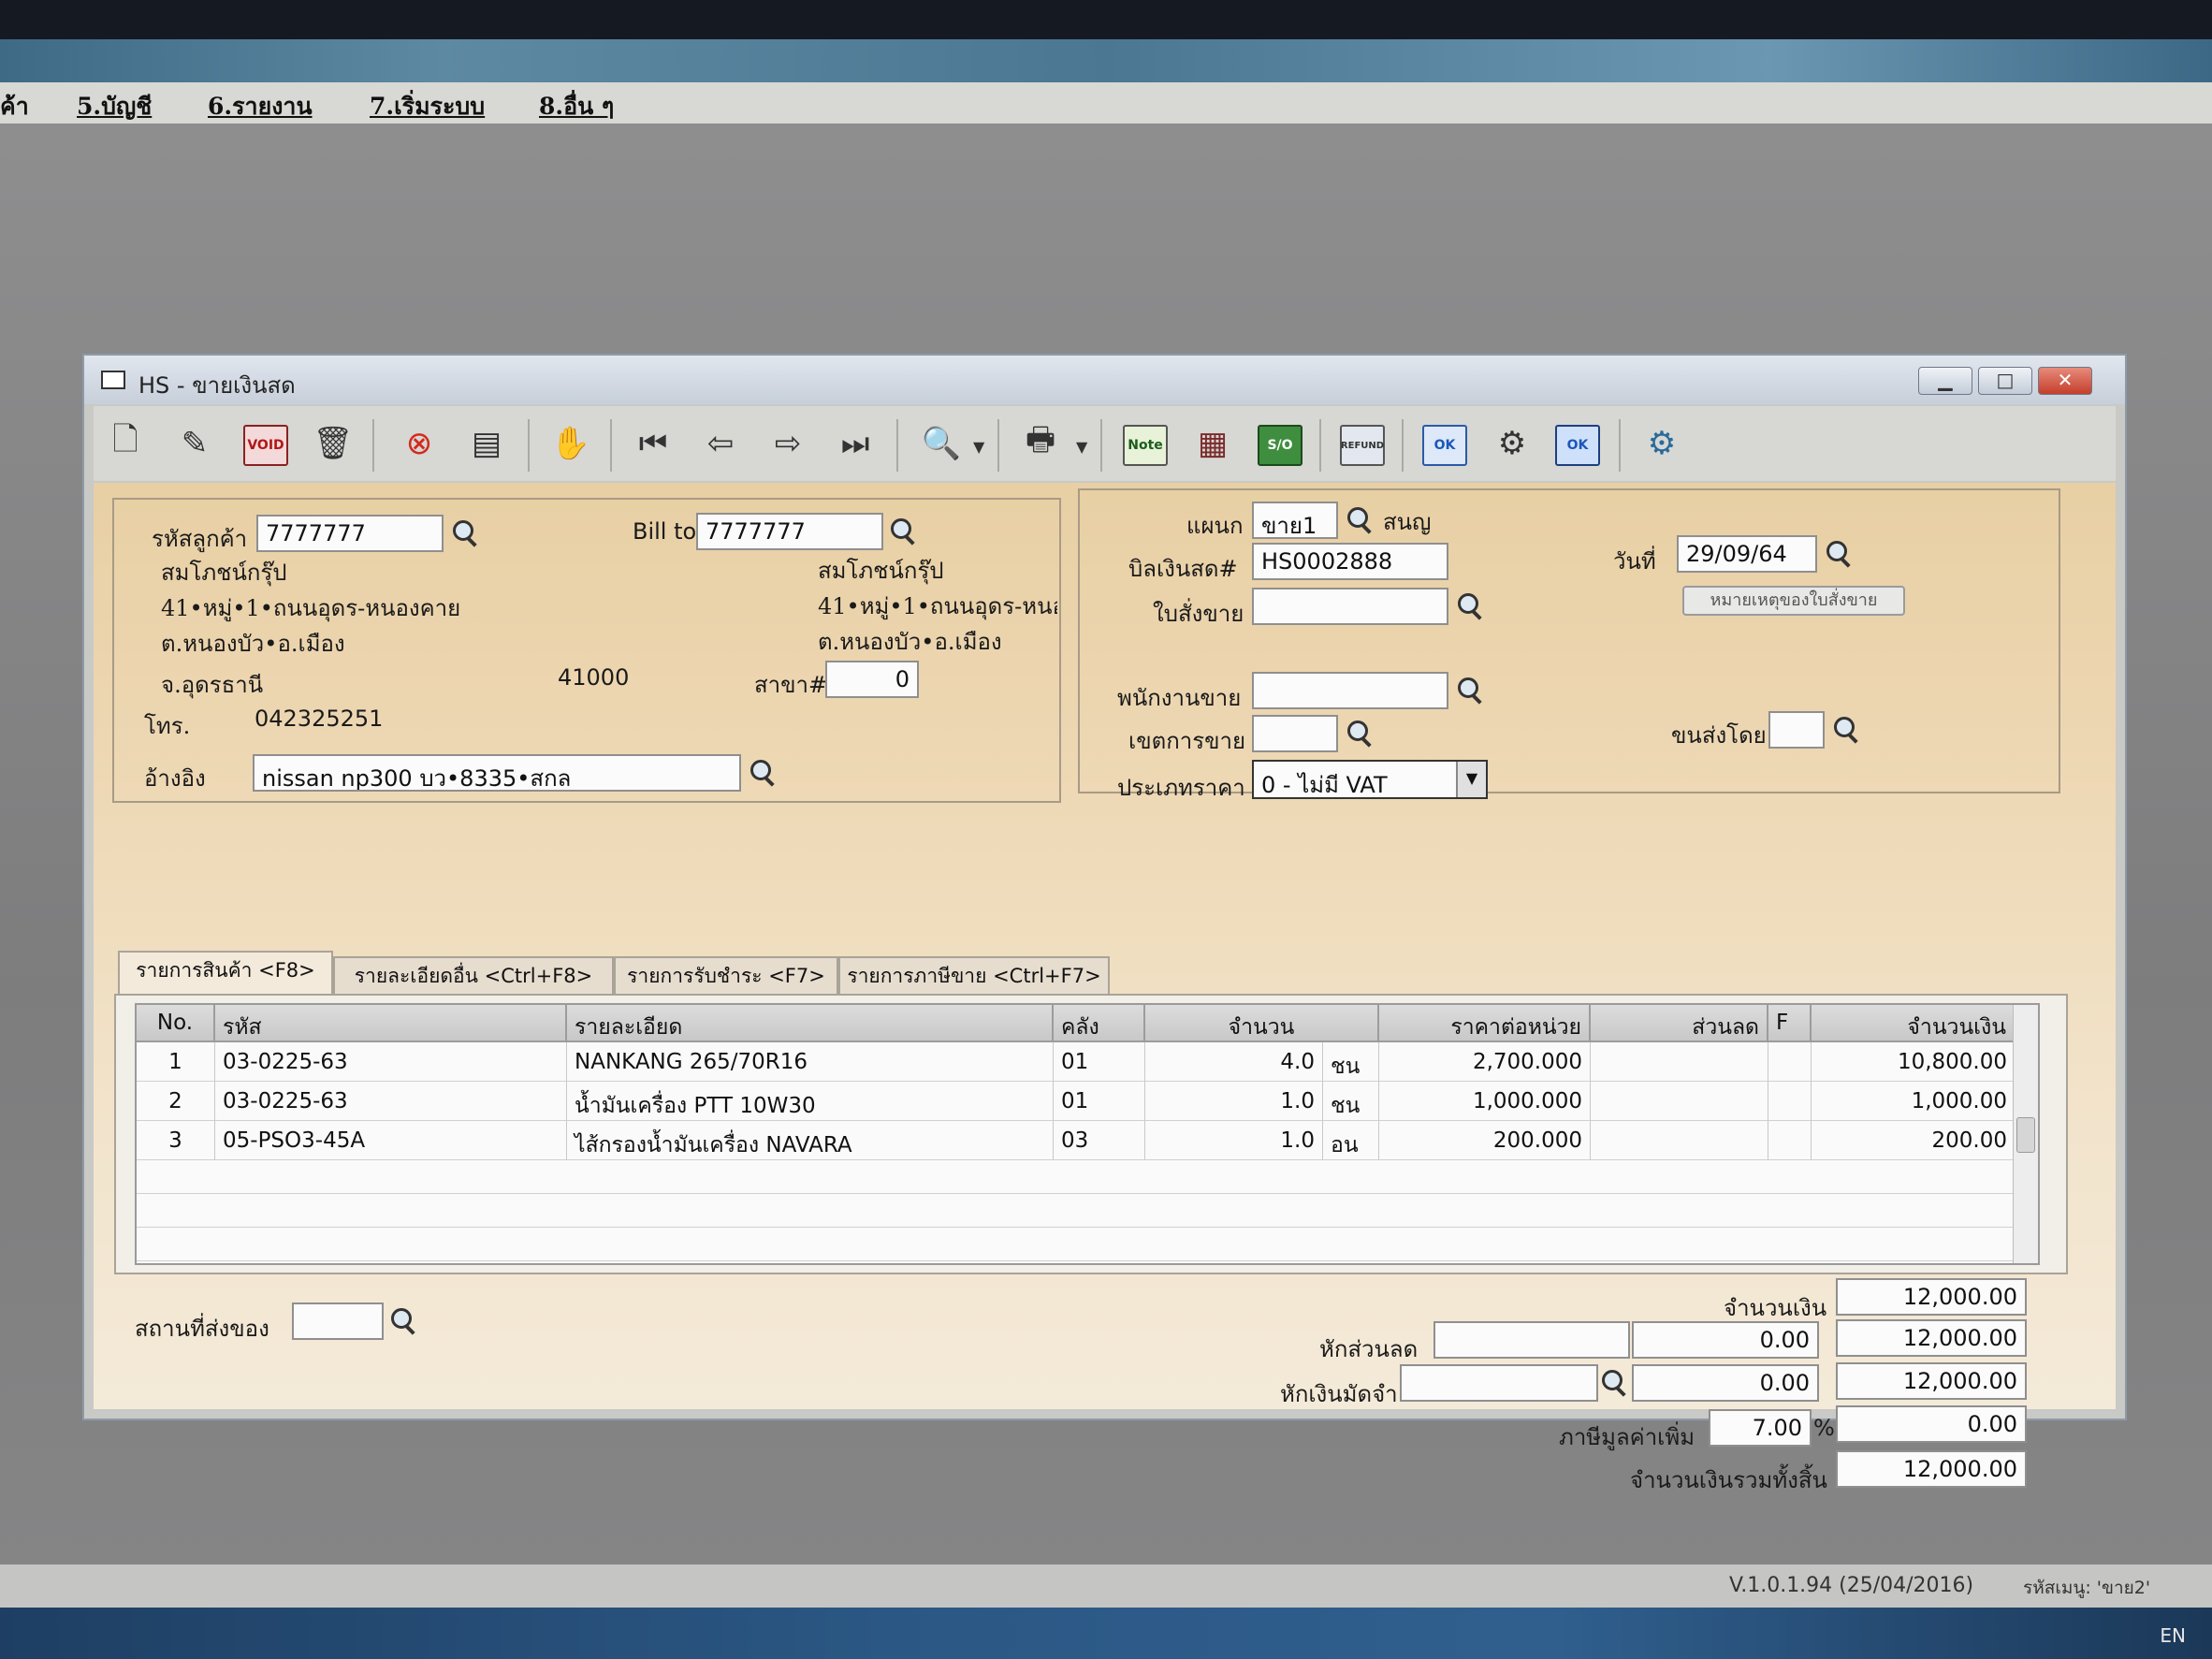  Describe the element at coordinates (1512, 443) in the screenshot. I see `tools-icon: ⚙` at that location.